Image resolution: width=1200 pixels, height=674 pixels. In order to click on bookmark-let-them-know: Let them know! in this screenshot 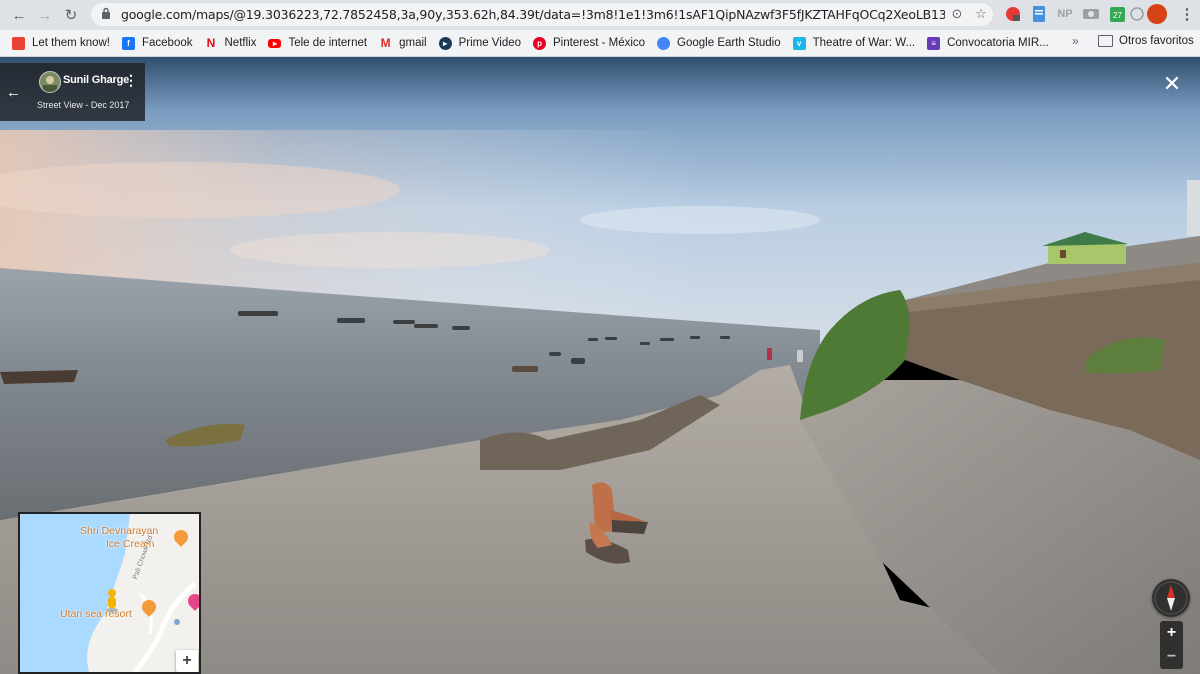, I will do `click(61, 43)`.